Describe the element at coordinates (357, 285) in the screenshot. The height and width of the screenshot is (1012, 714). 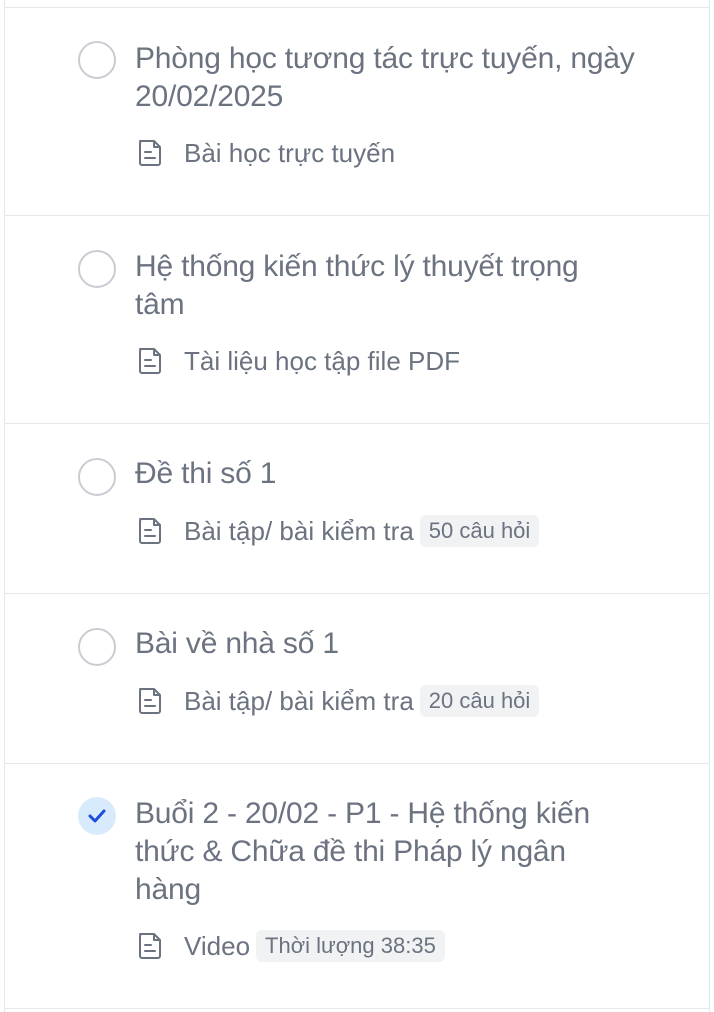
I see `lesson-title: Hệ thống kiến thức lý thuyết trọng tâm` at that location.